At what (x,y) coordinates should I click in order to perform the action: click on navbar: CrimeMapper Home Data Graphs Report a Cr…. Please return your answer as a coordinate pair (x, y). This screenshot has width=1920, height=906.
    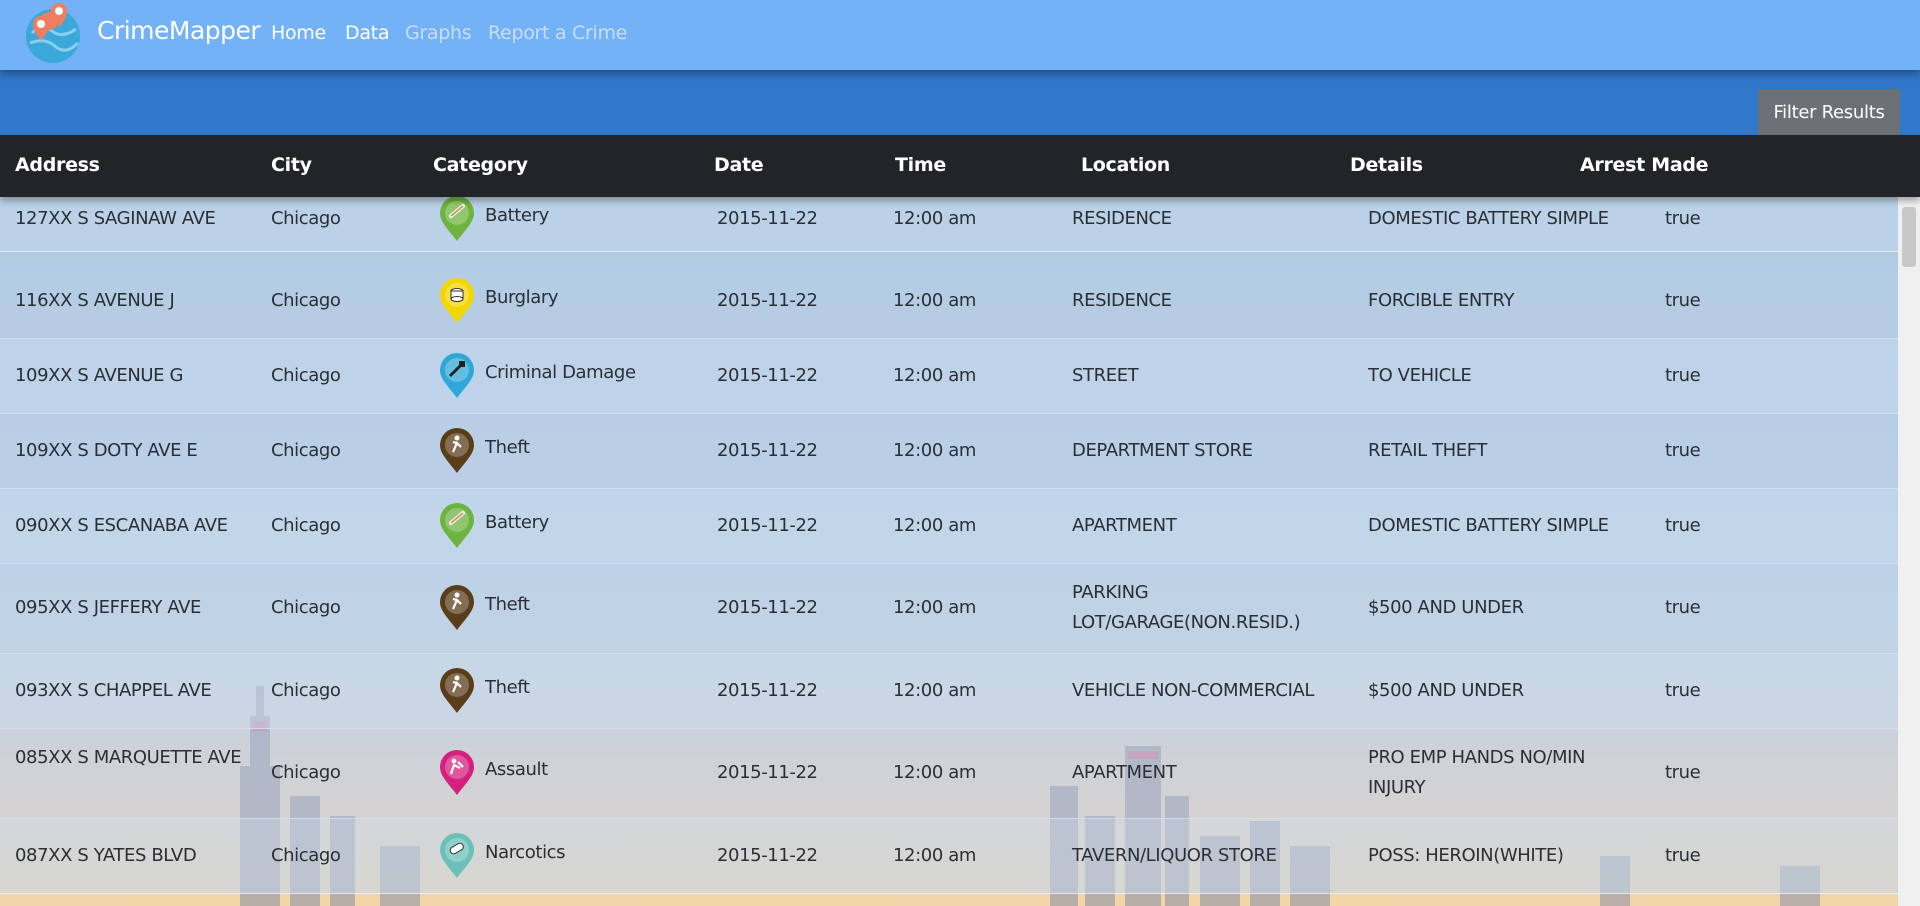
    Looking at the image, I should click on (960, 35).